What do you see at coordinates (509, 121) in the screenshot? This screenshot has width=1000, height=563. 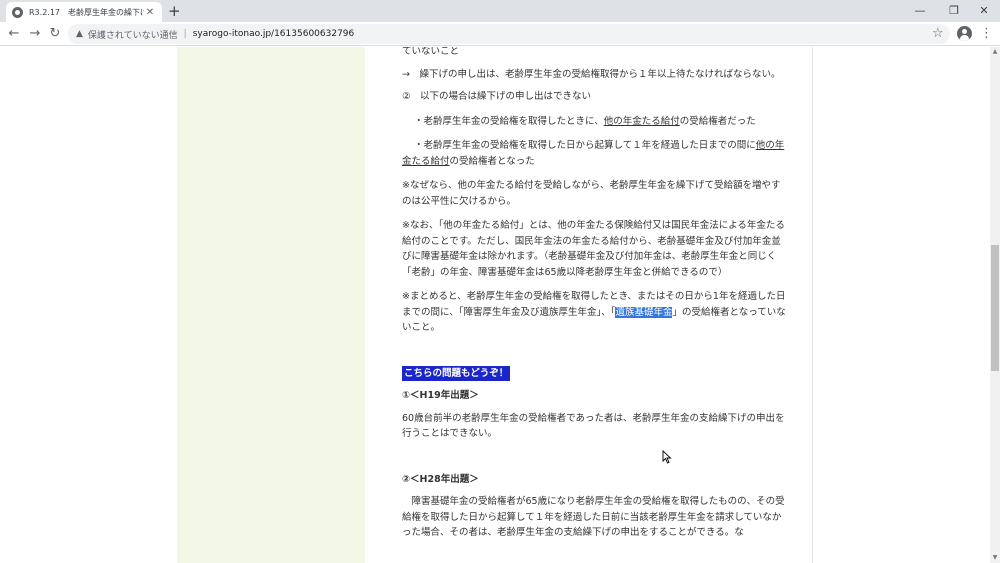 I see `text-span: ・老齢厚生年金の受給権を取得したときに、` at bounding box center [509, 121].